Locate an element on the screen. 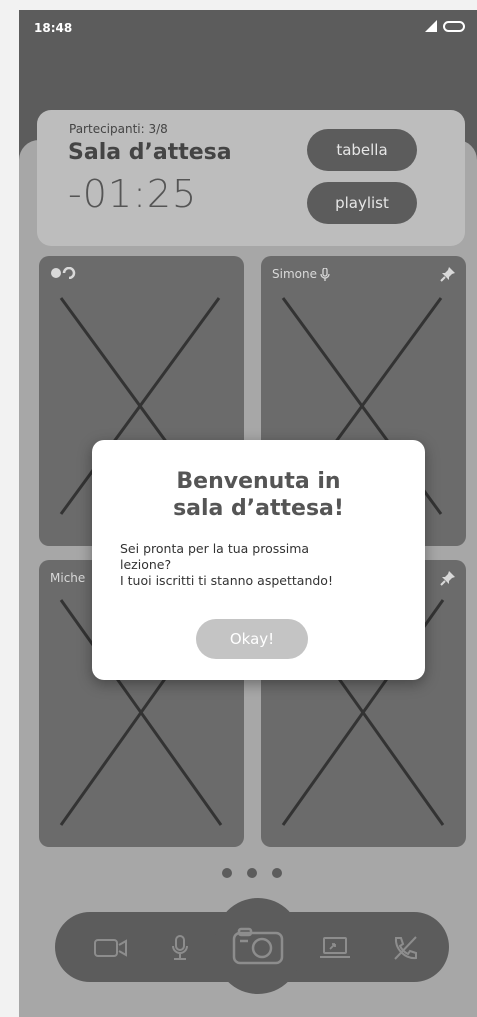 This screenshot has height=1017, width=477. status-time: 18:48 is located at coordinates (53, 28).